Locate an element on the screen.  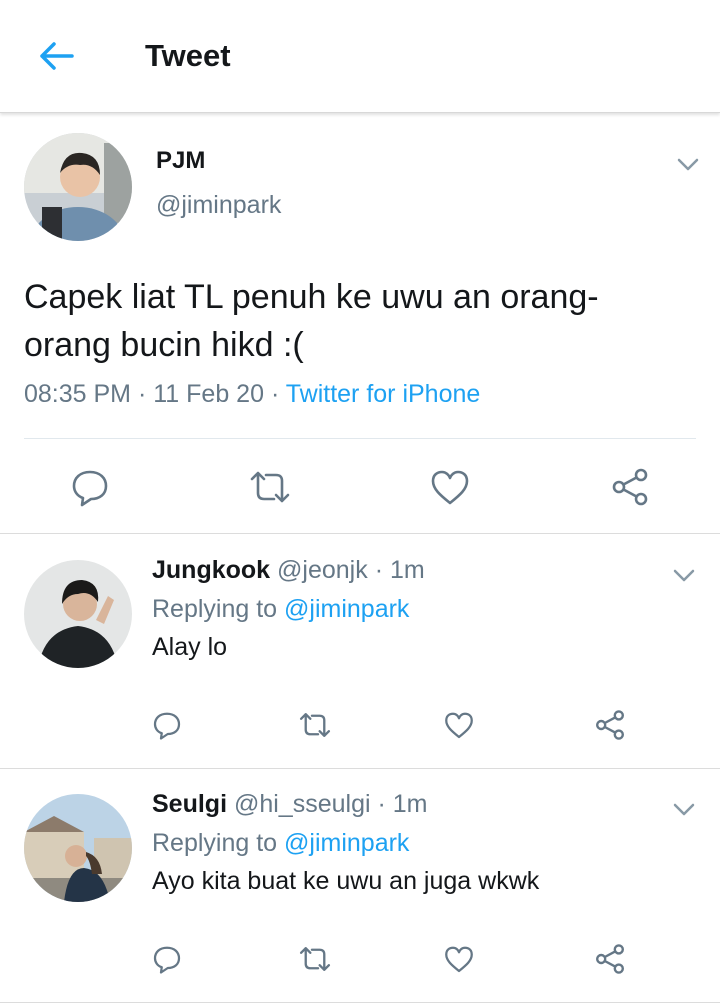
author-name: PJM is located at coordinates (180, 161).